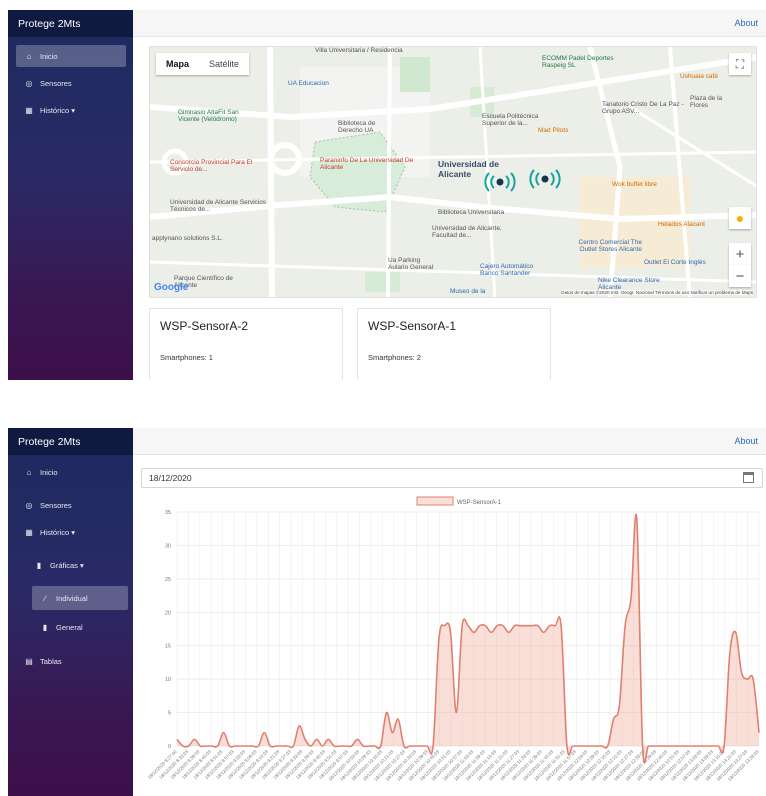 Image resolution: width=766 pixels, height=796 pixels. What do you see at coordinates (740, 254) in the screenshot?
I see `zoom-in-button: +` at bounding box center [740, 254].